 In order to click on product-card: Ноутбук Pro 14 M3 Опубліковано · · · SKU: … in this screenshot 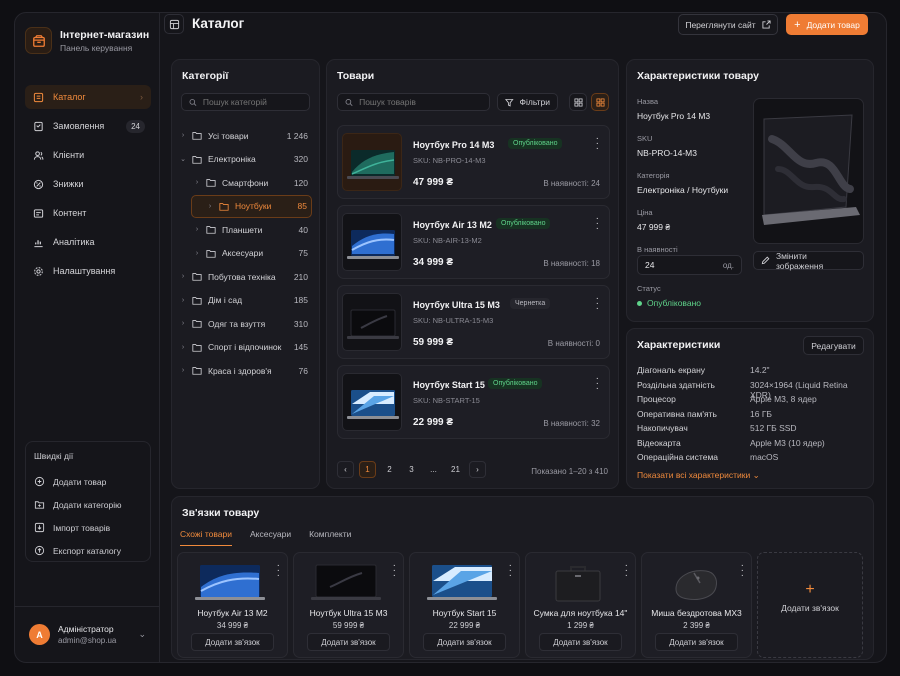, I will do `click(473, 162)`.